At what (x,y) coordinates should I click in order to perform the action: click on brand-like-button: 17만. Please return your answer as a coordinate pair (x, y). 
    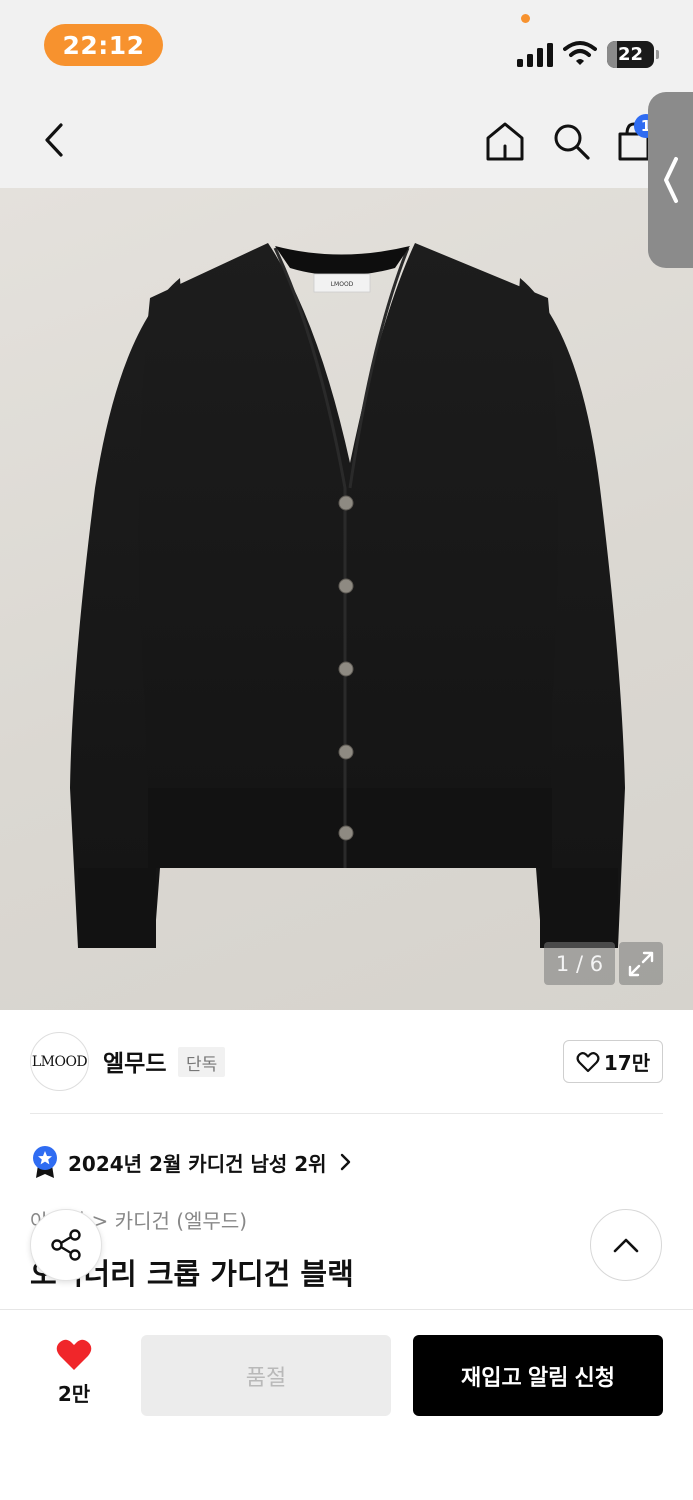
    Looking at the image, I should click on (613, 1061).